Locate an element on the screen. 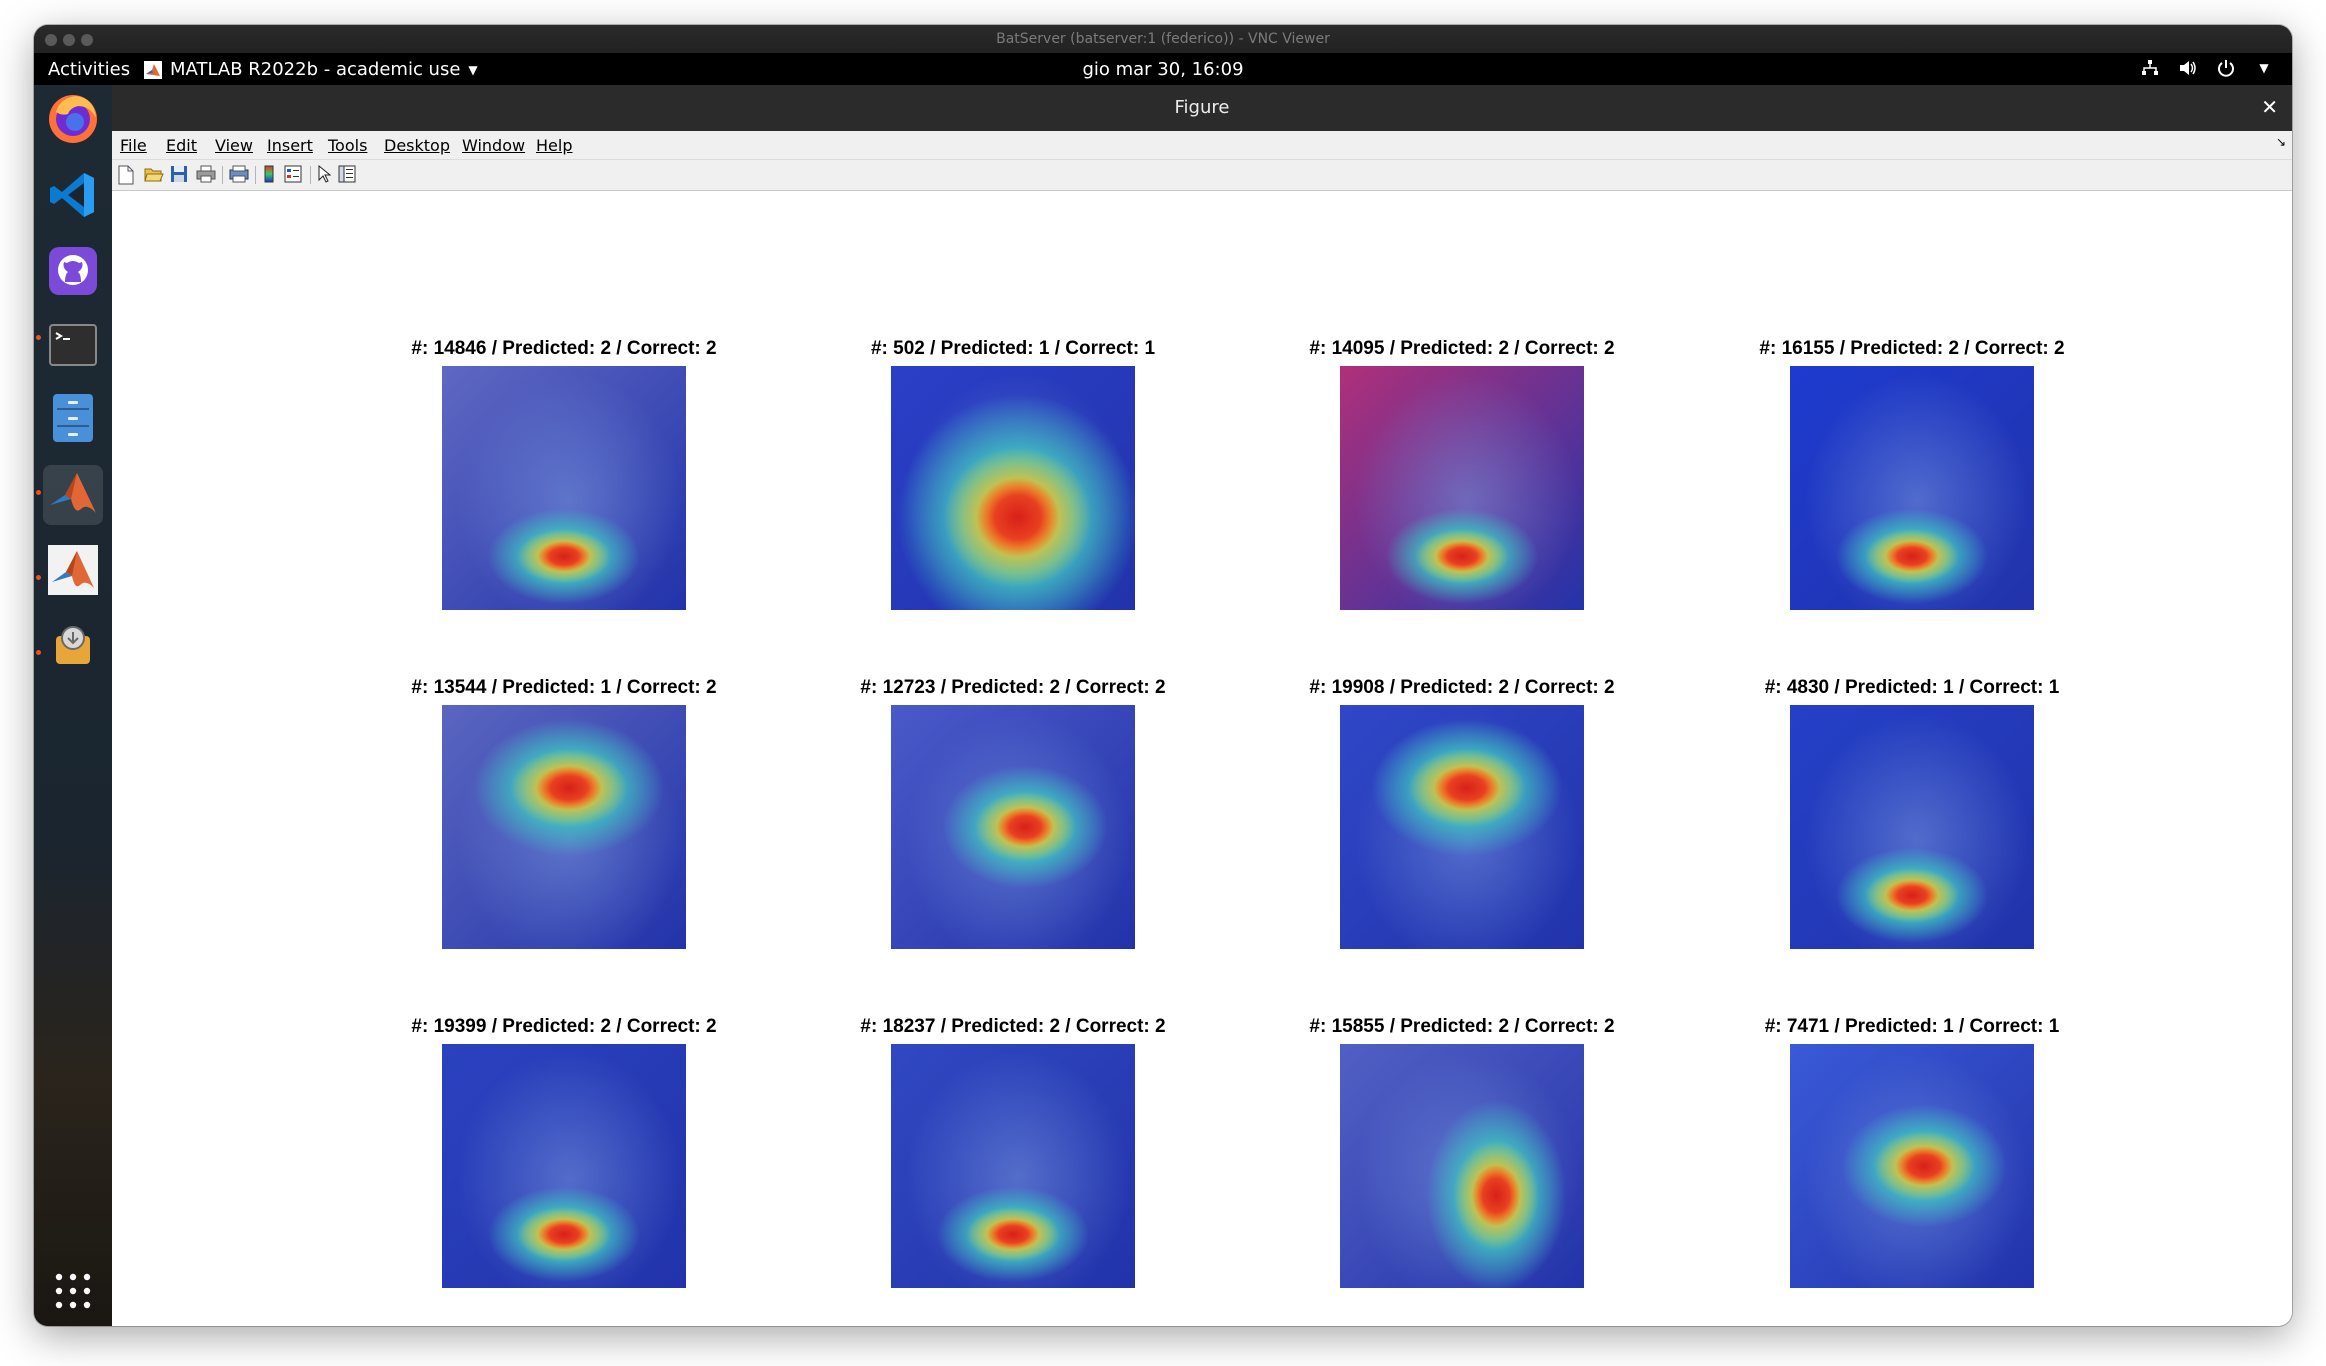 Image resolution: width=2326 pixels, height=1366 pixels. menu-help-label: Help is located at coordinates (554, 145).